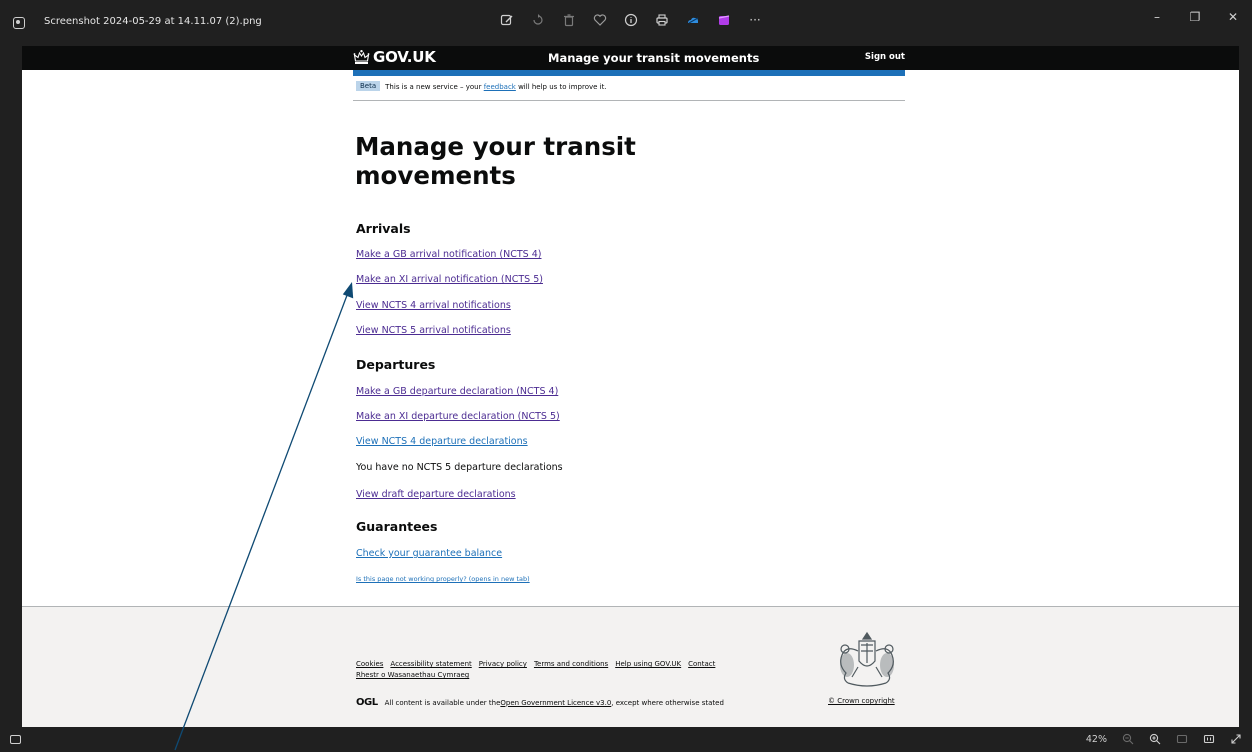 The image size is (1252, 752). I want to click on phase-text-after: will help us to improve it., so click(561, 87).